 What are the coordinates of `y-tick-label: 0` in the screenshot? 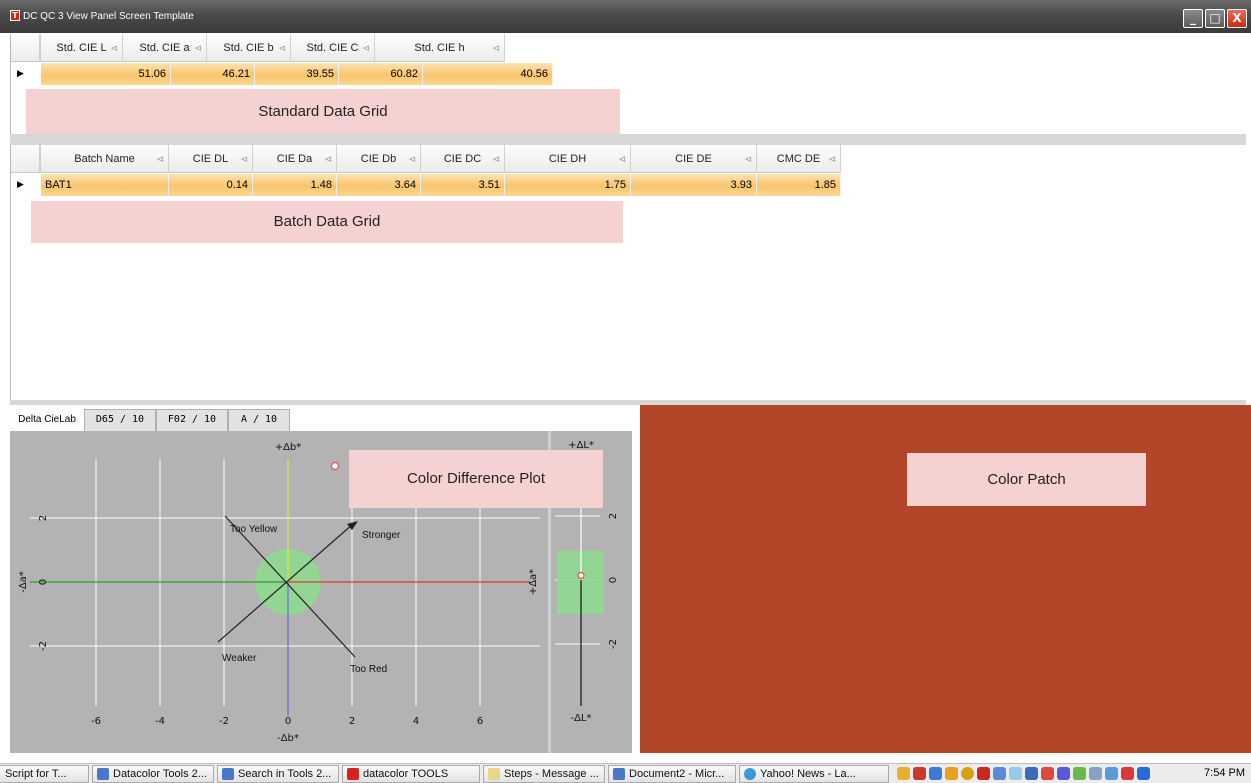 It's located at (43, 582).